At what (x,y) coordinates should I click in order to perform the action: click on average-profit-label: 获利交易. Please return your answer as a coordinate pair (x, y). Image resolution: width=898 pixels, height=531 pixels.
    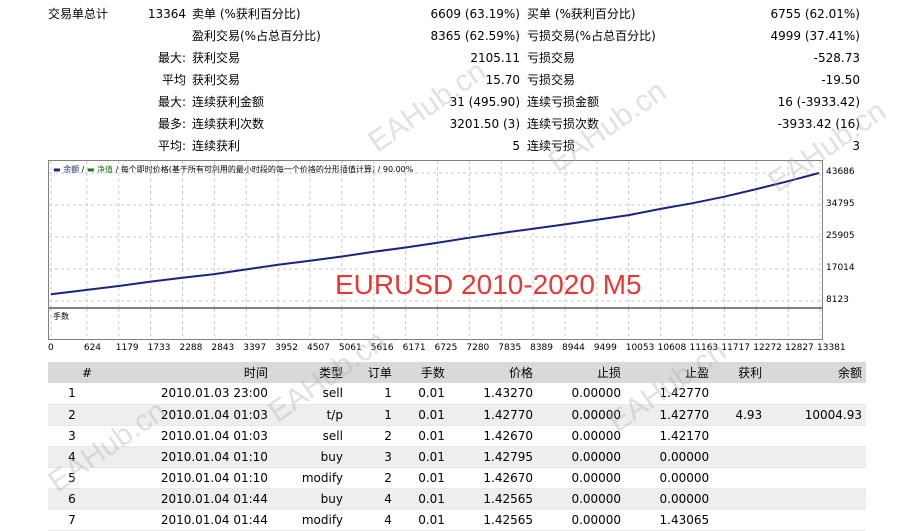
    Looking at the image, I should click on (216, 80).